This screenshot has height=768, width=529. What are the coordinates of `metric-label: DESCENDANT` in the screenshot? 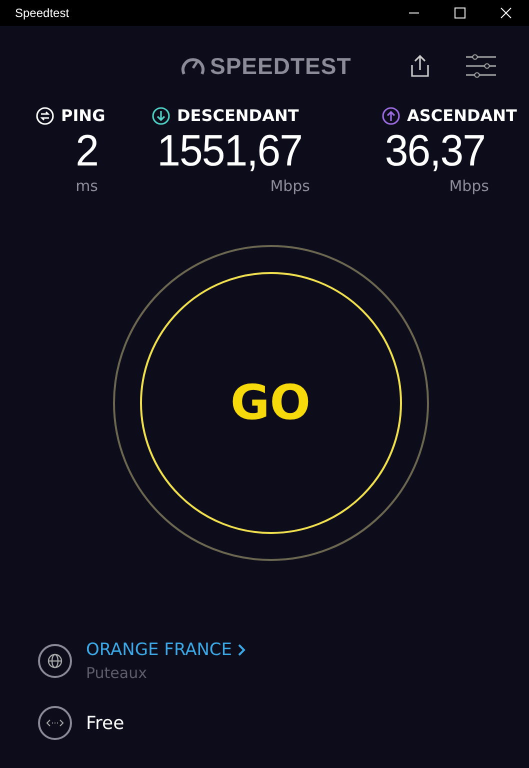 It's located at (238, 115).